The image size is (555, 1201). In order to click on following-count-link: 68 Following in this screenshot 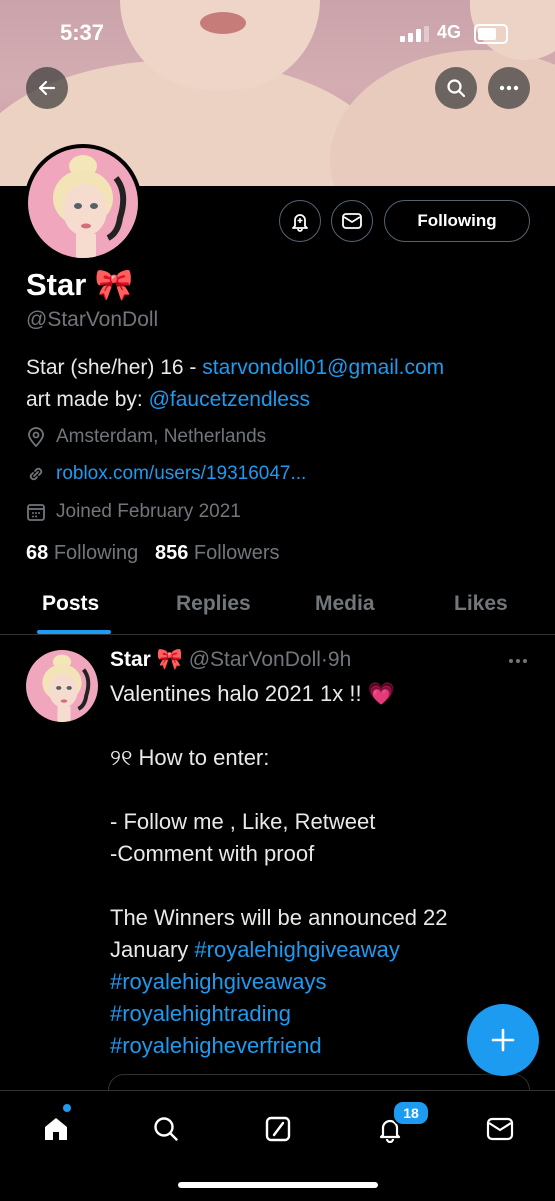, I will do `click(82, 553)`.